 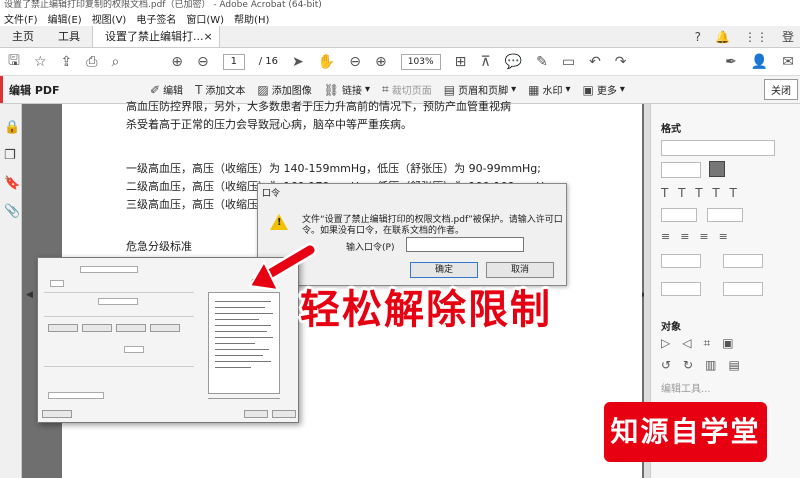 What do you see at coordinates (731, 62) in the screenshot?
I see `sign-icon: ✒` at bounding box center [731, 62].